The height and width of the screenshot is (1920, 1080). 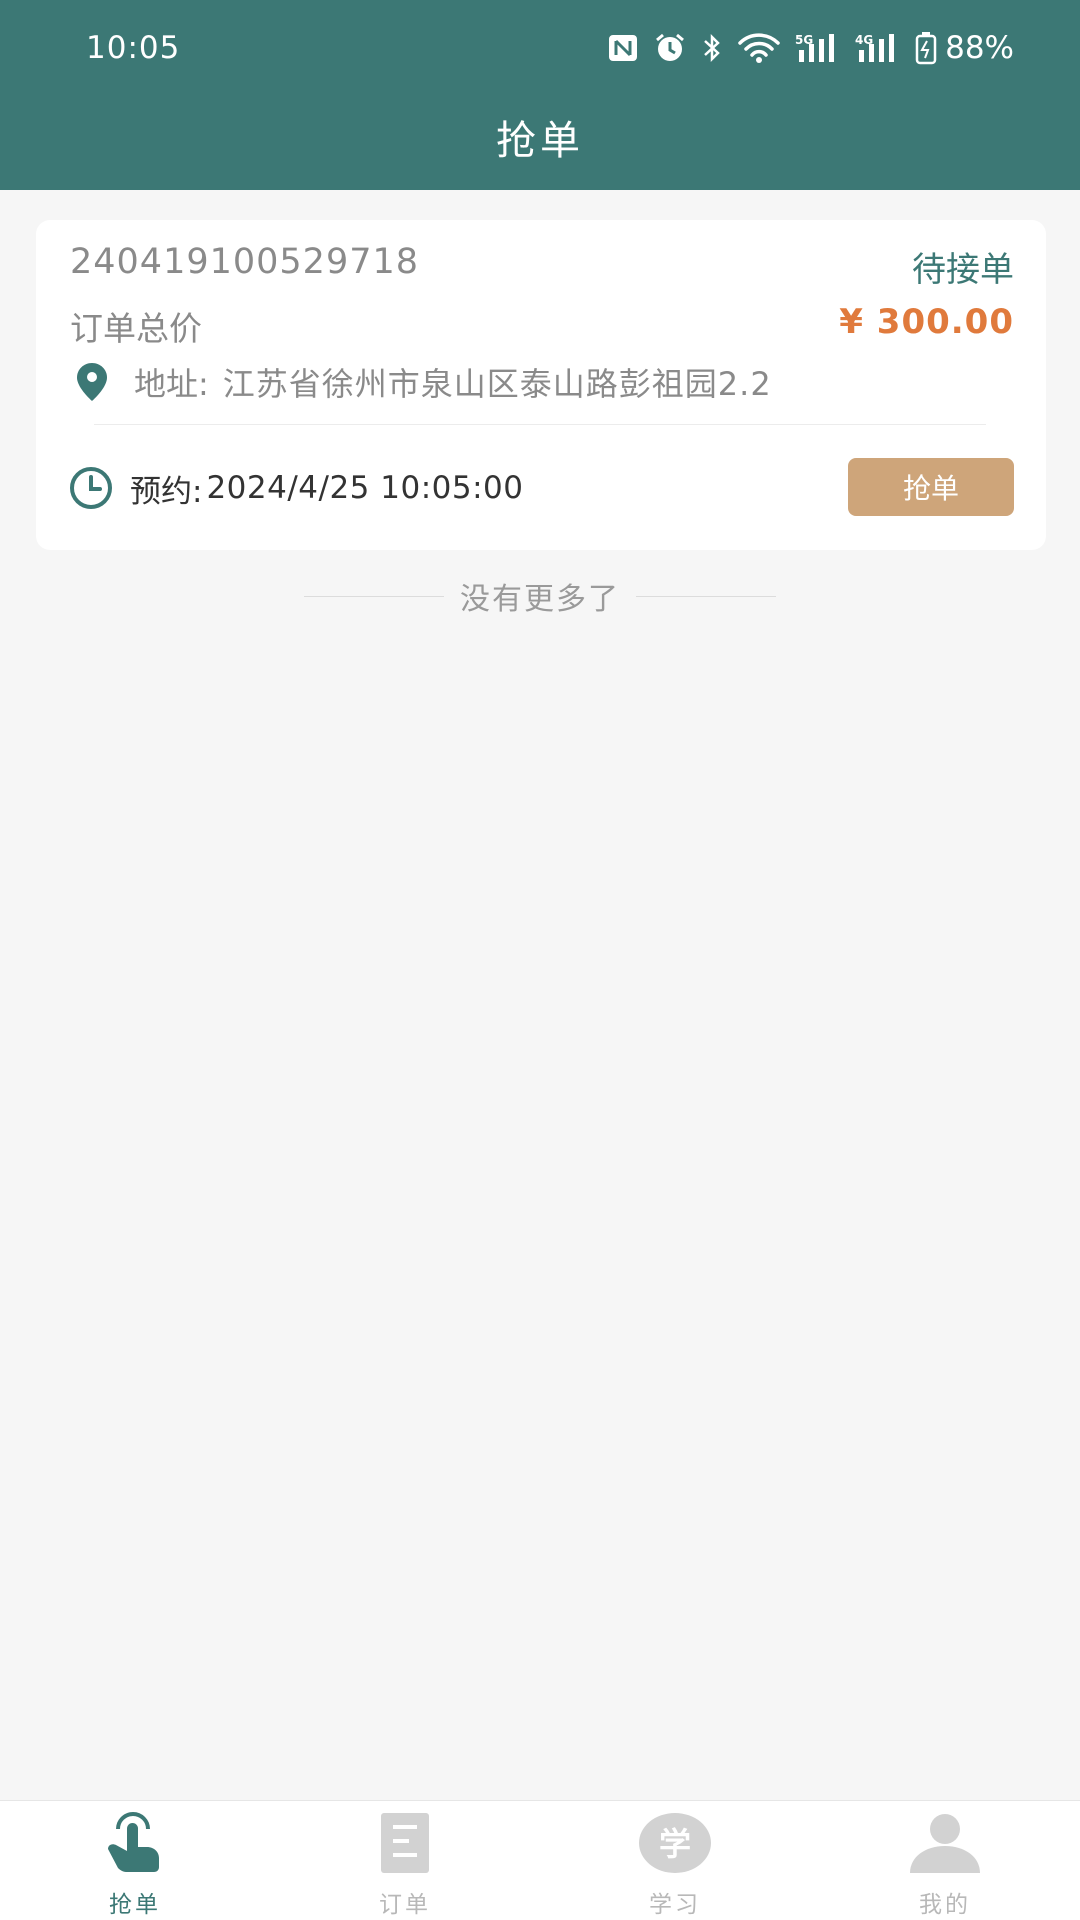 I want to click on battery-icon, so click(x=926, y=48).